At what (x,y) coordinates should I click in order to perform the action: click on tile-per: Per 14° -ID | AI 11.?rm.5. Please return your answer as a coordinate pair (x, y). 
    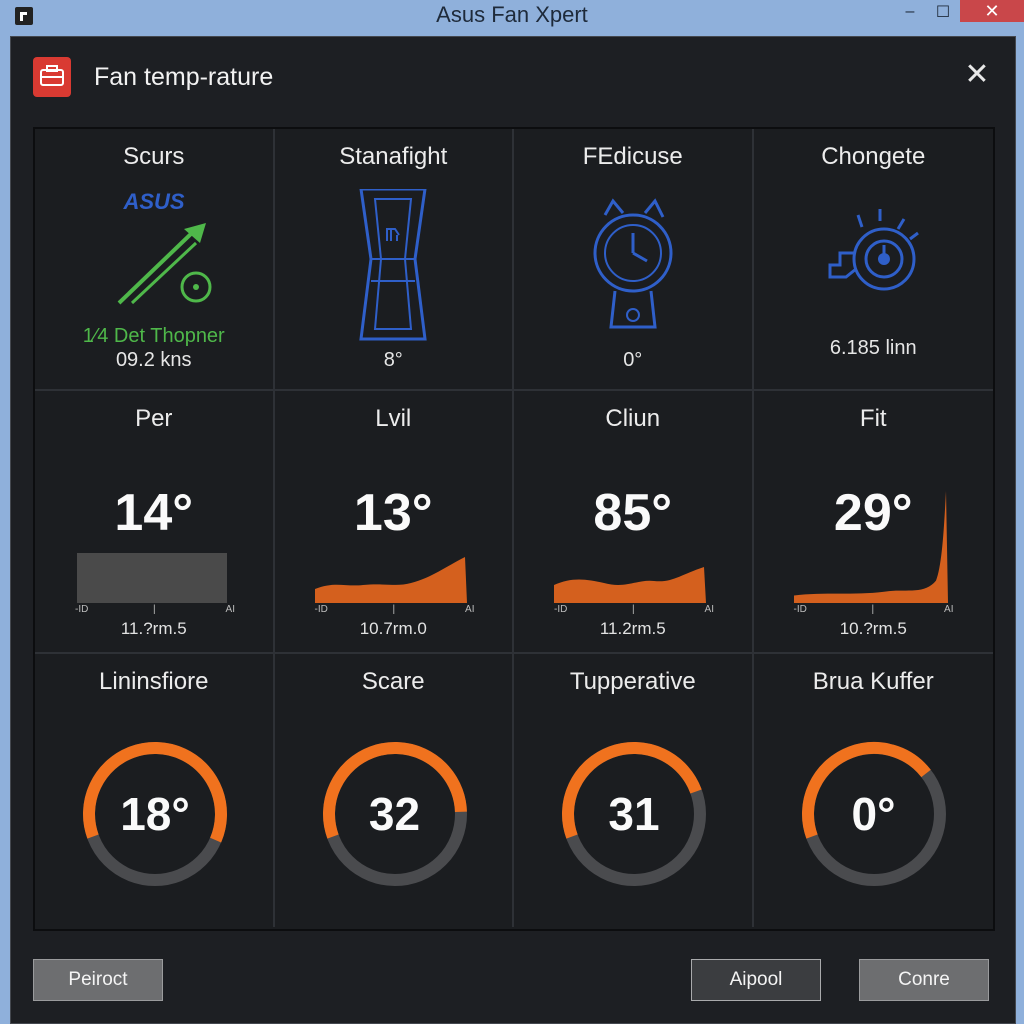
    Looking at the image, I should click on (155, 522).